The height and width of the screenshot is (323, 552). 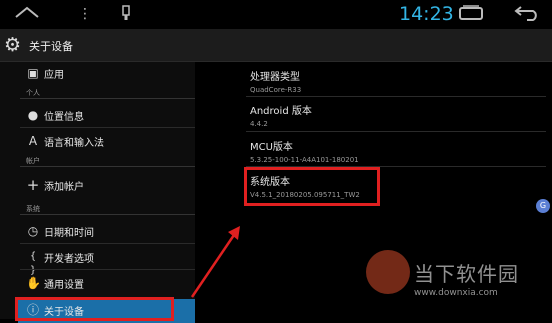 What do you see at coordinates (456, 293) in the screenshot?
I see `watermark-url: www.downxia.com` at bounding box center [456, 293].